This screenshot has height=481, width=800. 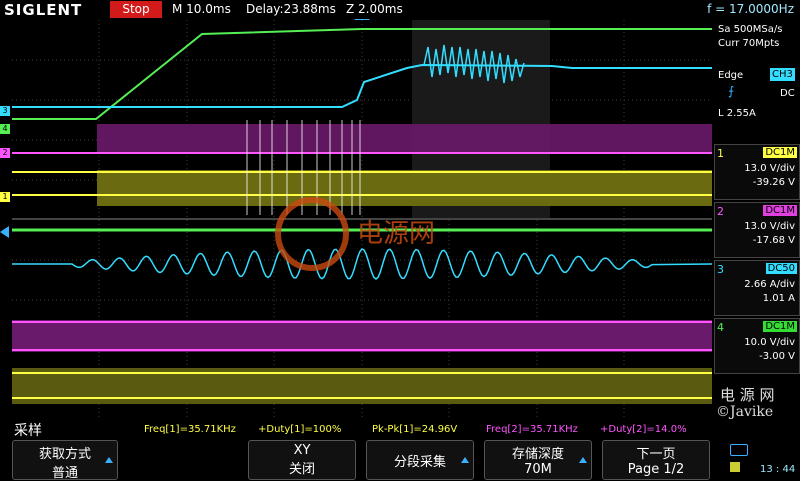 I want to click on ch1-info-box: 1 DC1M 13.0 V/div -39.26 V, so click(x=757, y=172).